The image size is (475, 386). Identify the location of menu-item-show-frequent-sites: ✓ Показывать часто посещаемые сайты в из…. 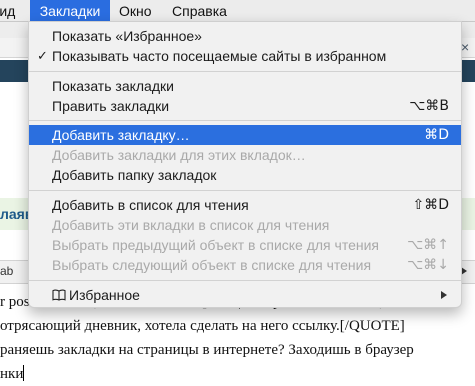
(245, 56).